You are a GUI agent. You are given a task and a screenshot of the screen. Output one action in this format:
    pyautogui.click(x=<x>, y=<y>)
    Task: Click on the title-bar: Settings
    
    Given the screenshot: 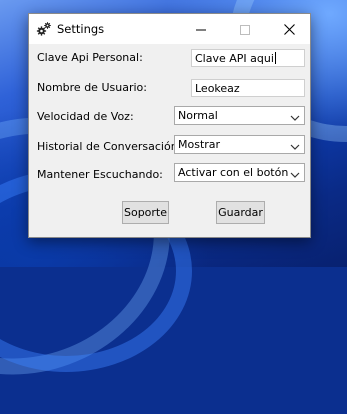 What is the action you would take?
    pyautogui.click(x=169, y=29)
    